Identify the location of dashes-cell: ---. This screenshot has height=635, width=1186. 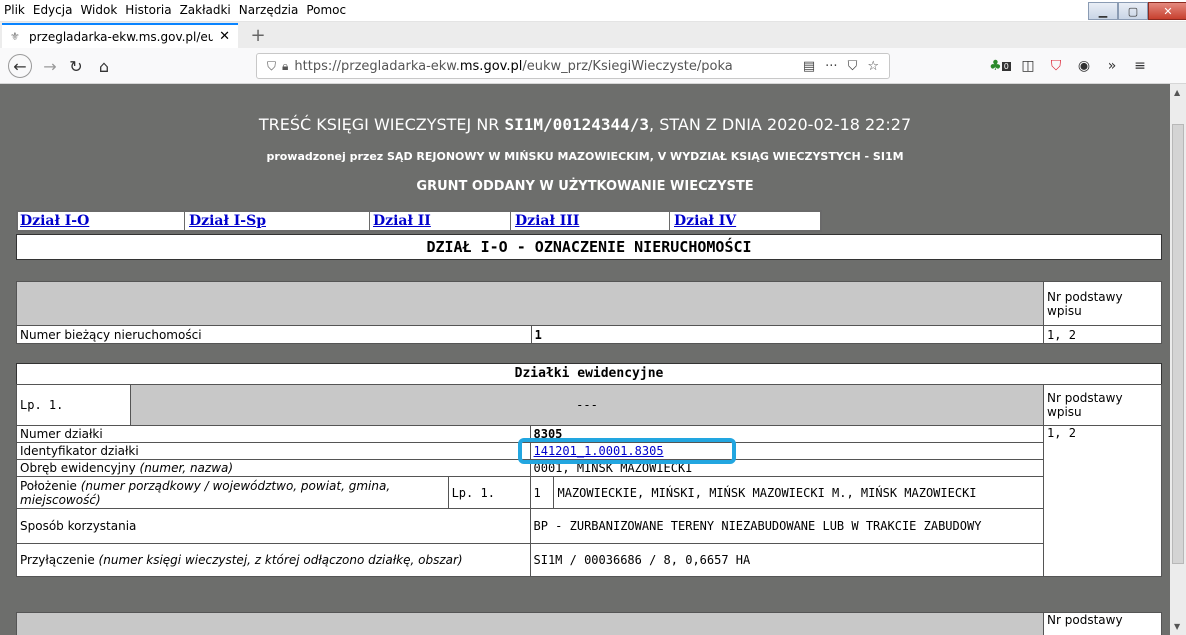
(587, 405).